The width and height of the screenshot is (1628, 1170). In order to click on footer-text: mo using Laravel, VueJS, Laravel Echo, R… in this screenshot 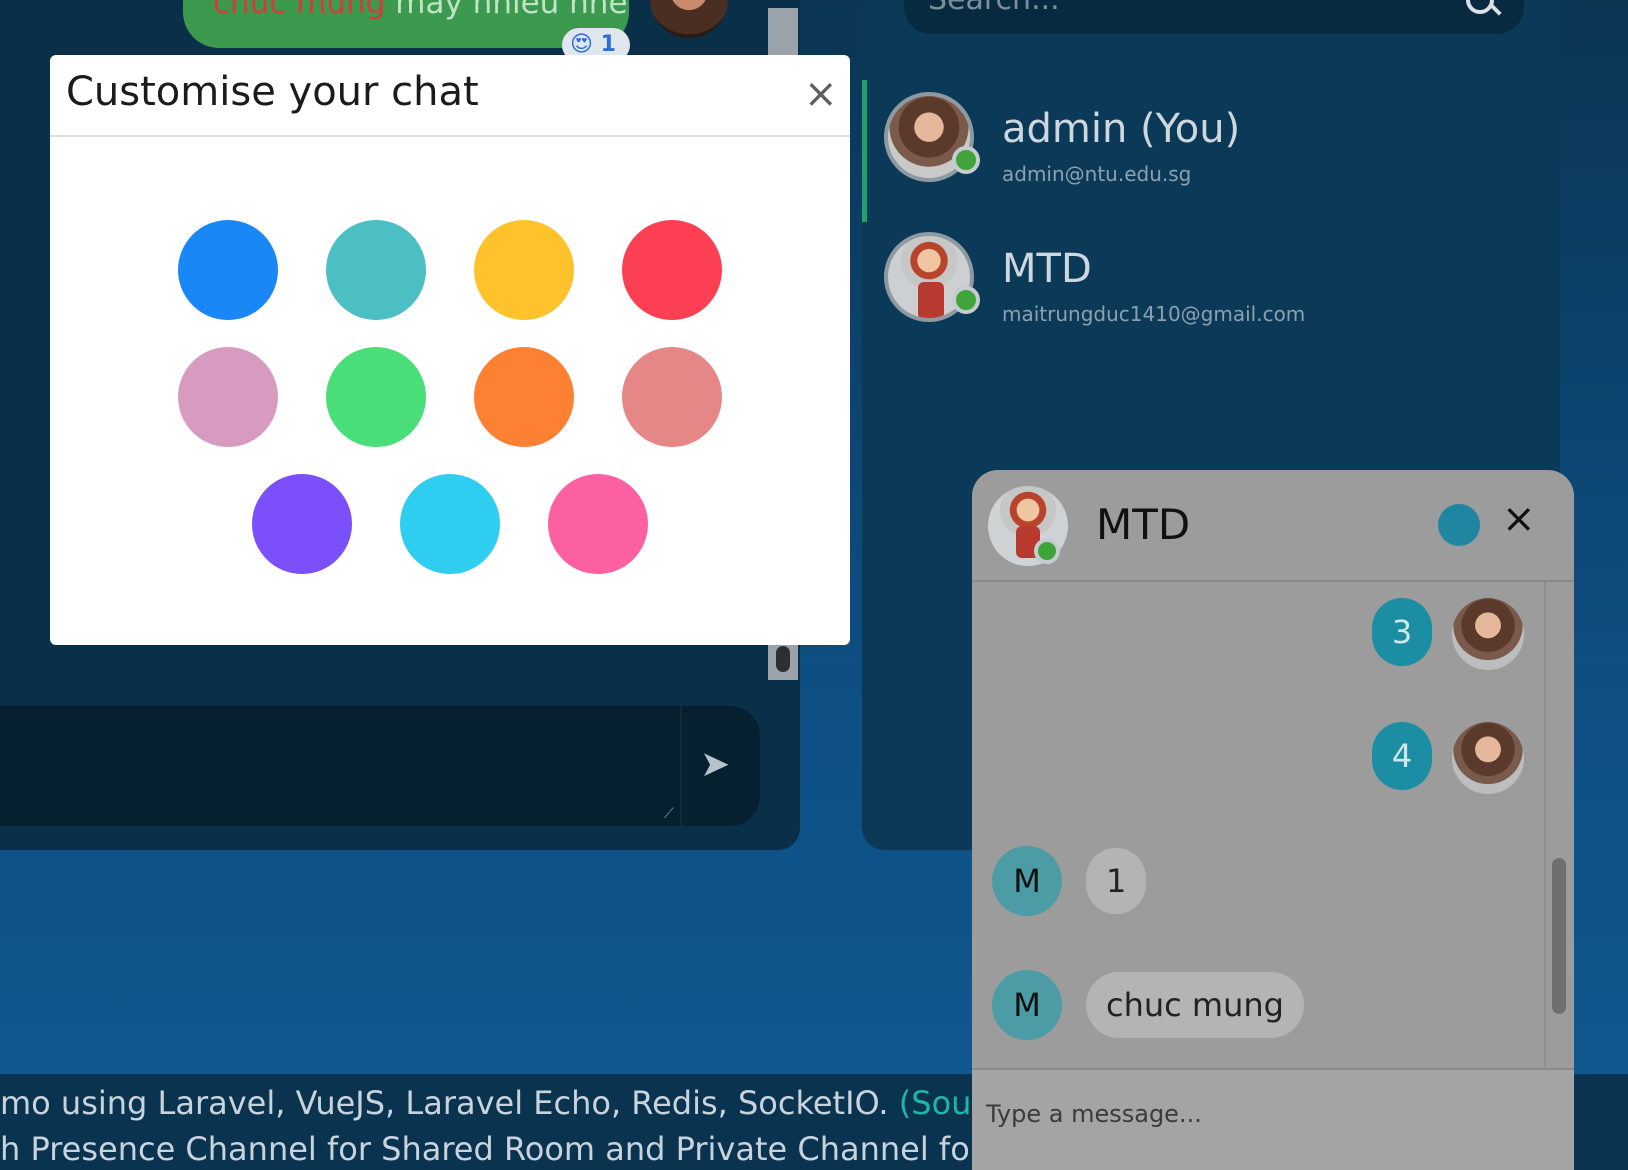, I will do `click(449, 1103)`.